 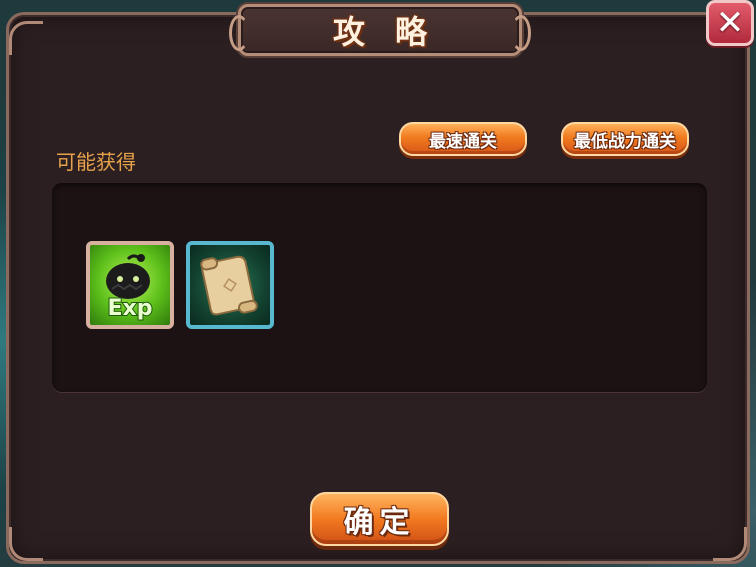 What do you see at coordinates (625, 139) in the screenshot?
I see `lowest-power-clear-button: 最低战力通关` at bounding box center [625, 139].